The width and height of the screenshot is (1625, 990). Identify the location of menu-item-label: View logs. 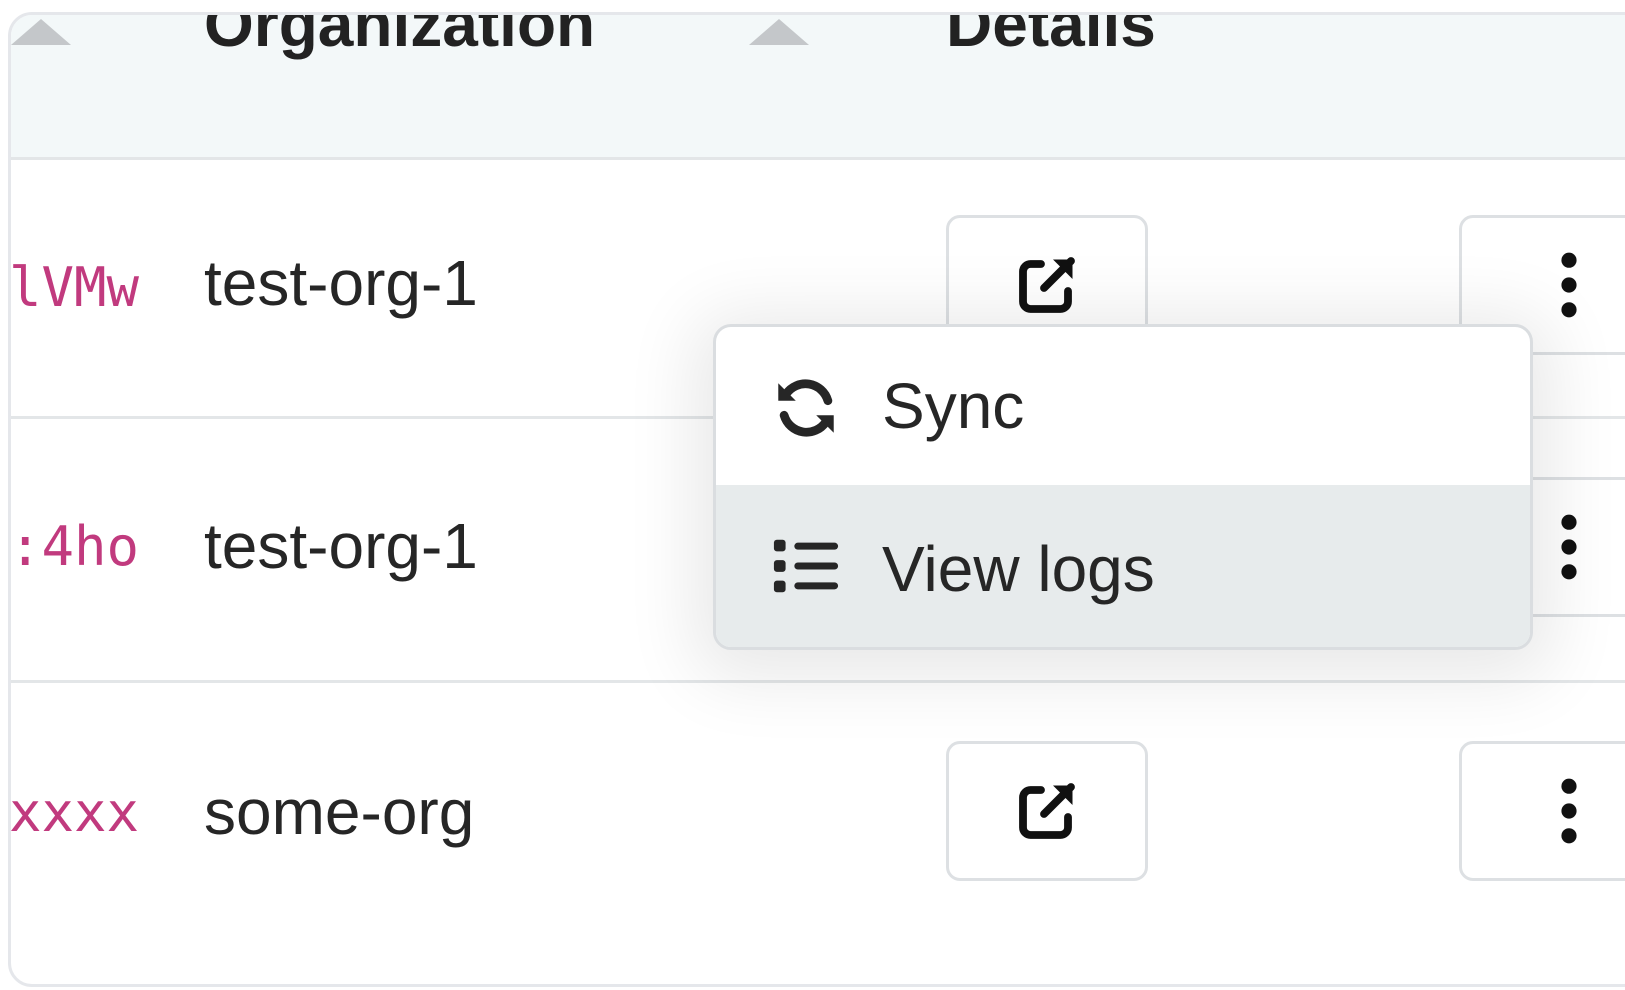
(1018, 569).